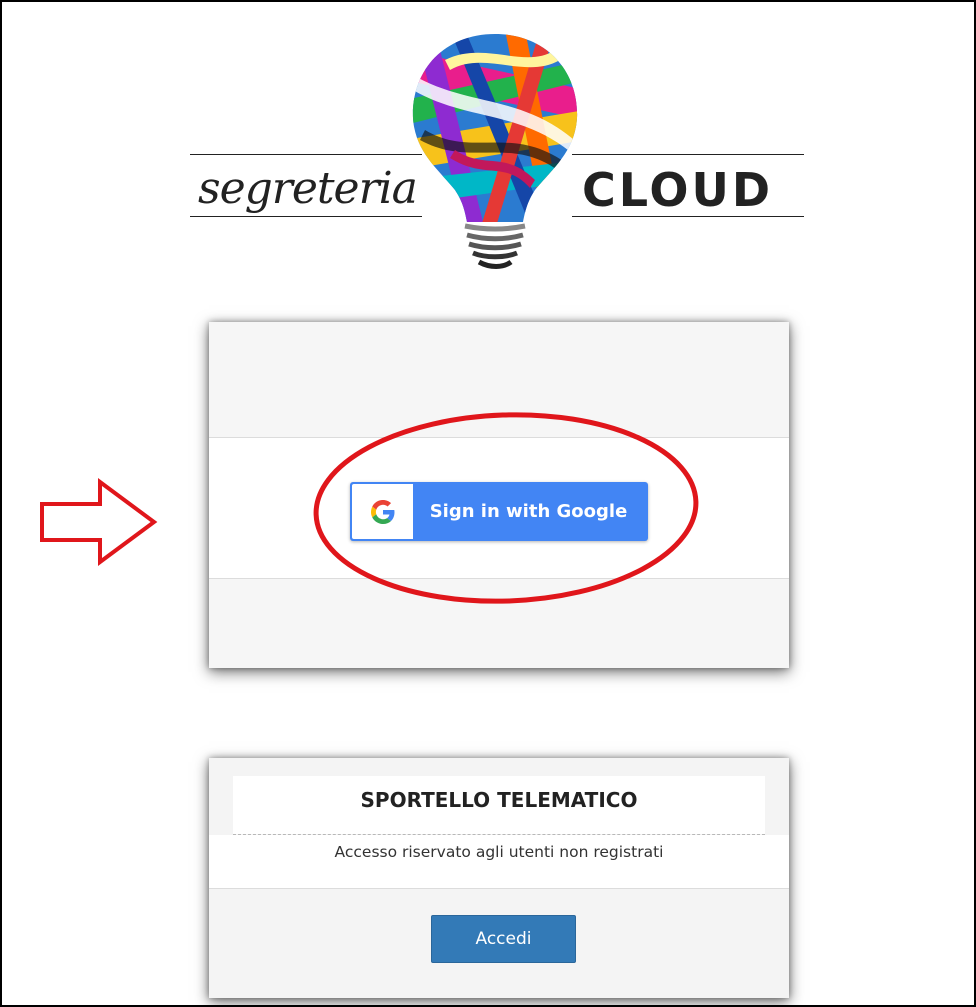 This screenshot has height=1007, width=976. What do you see at coordinates (499, 800) in the screenshot?
I see `sportello-title: SPORTELLO TELEMATICO` at bounding box center [499, 800].